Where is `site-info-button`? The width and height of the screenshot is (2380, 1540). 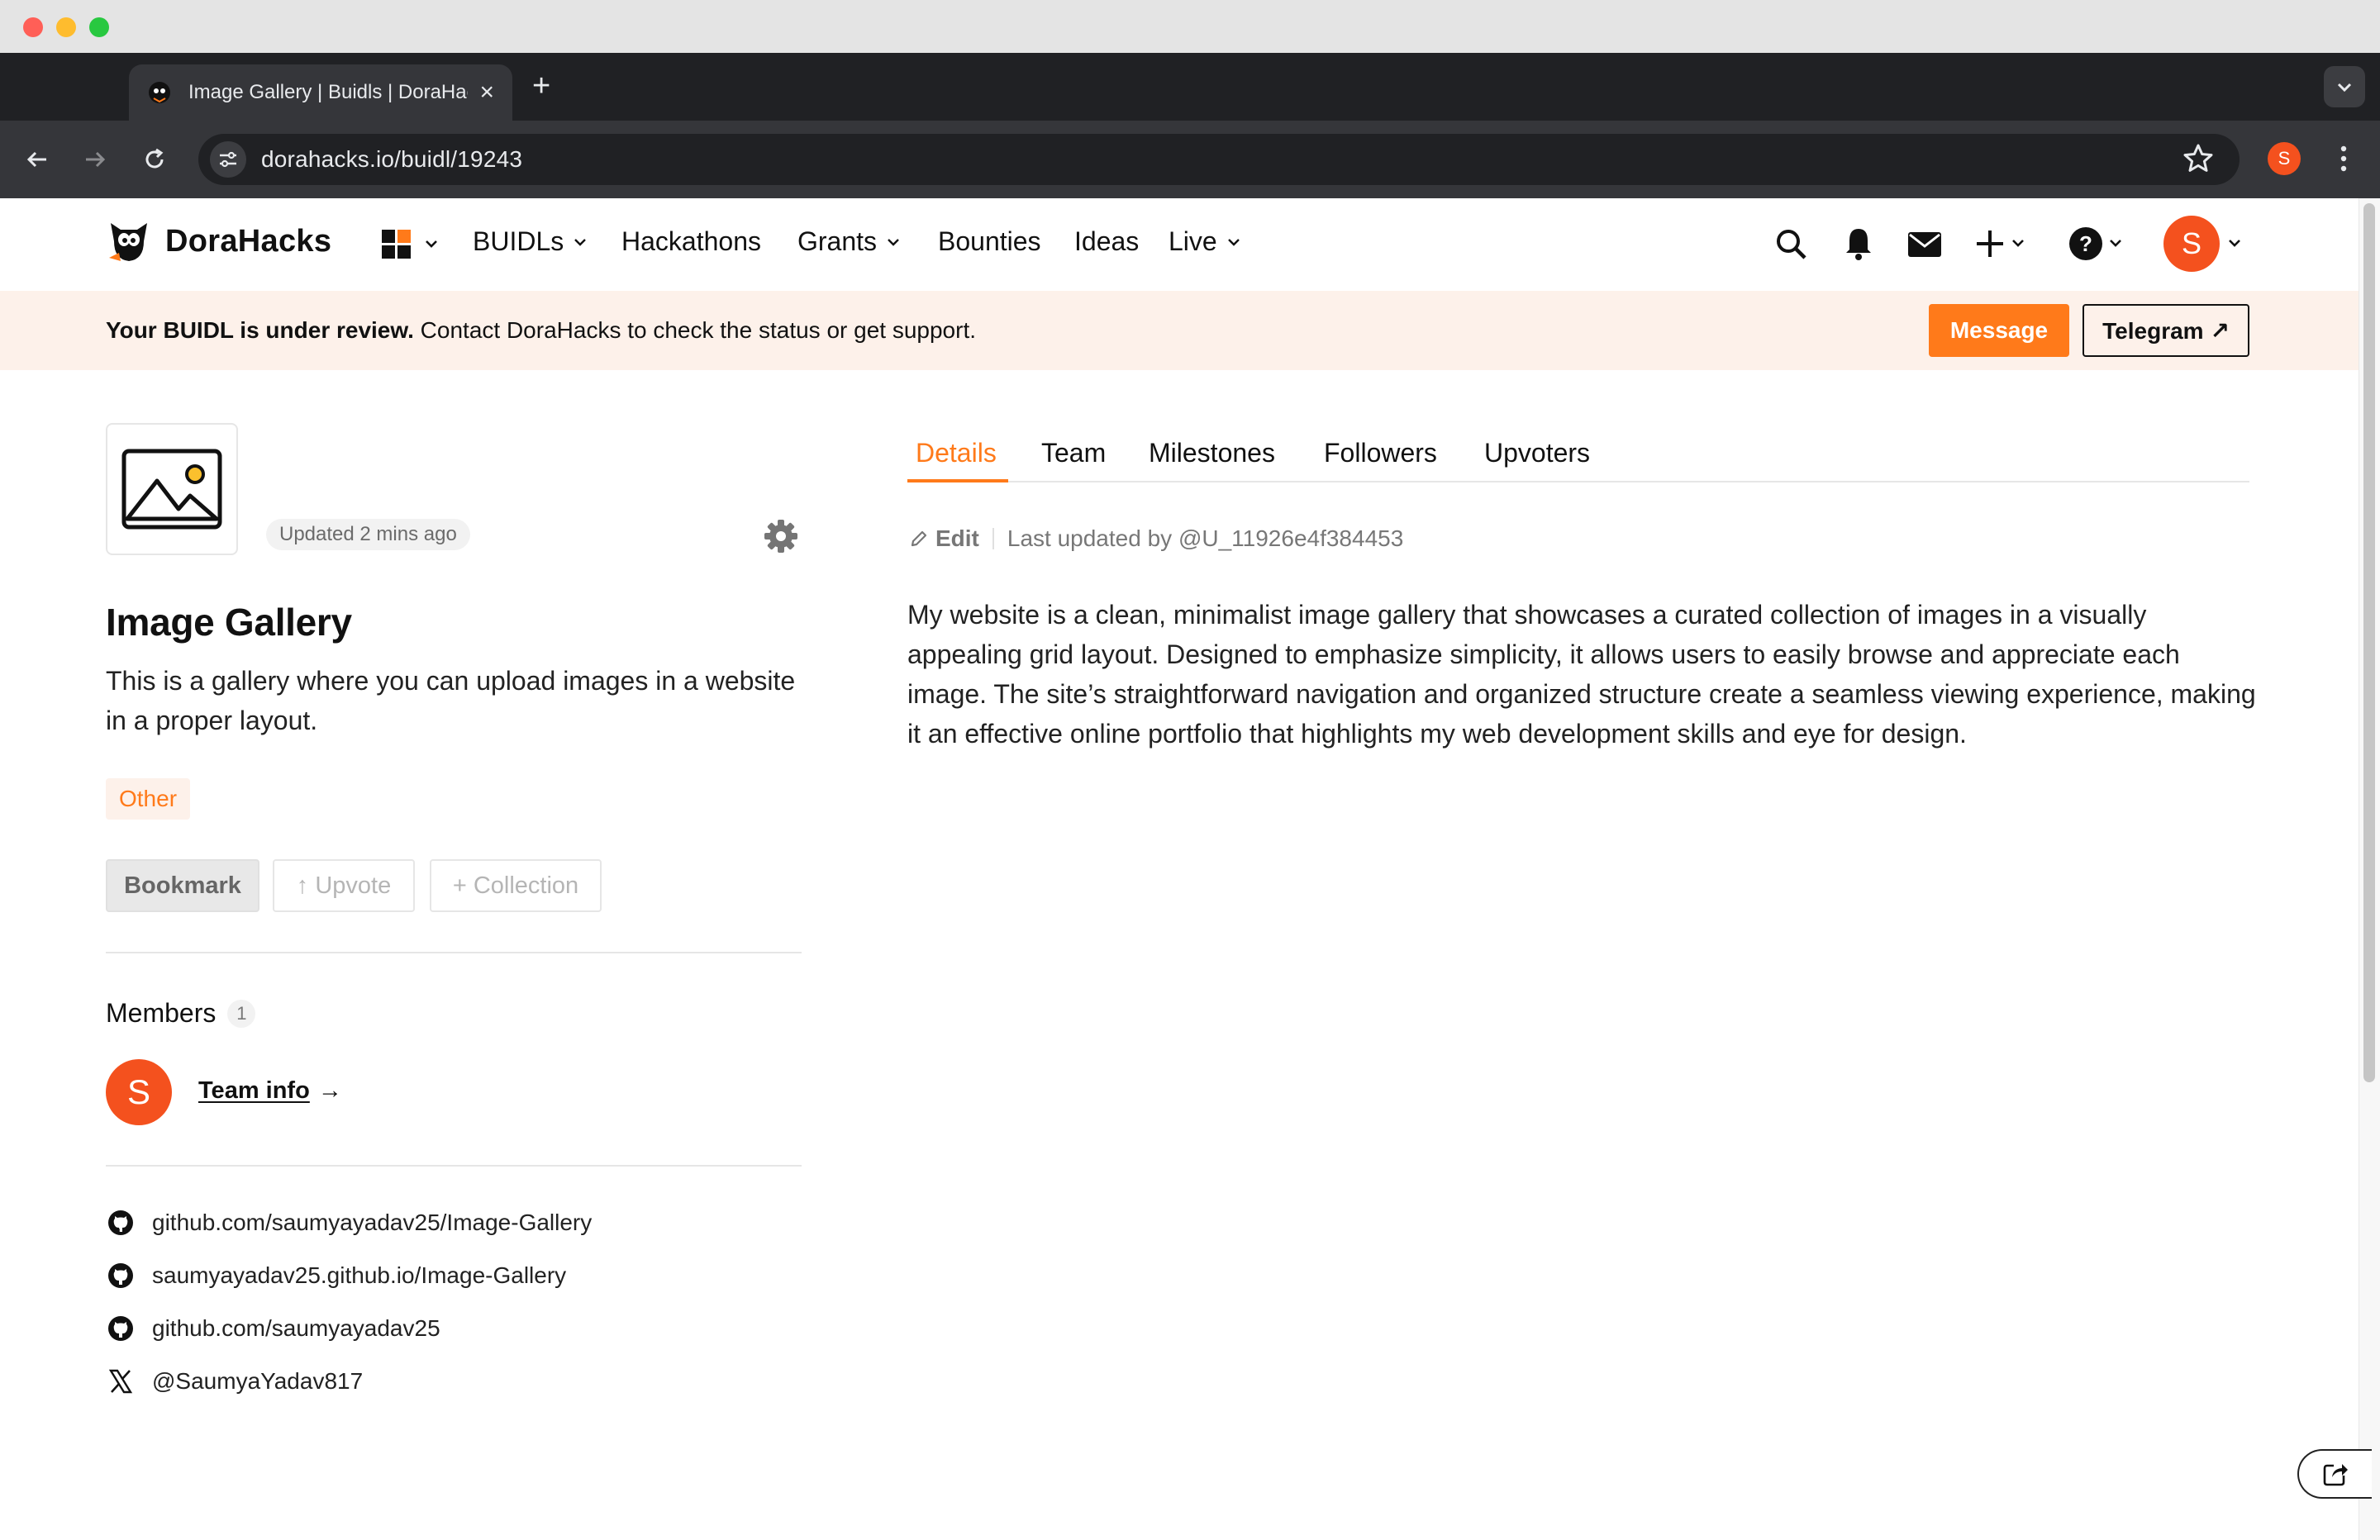 site-info-button is located at coordinates (228, 159).